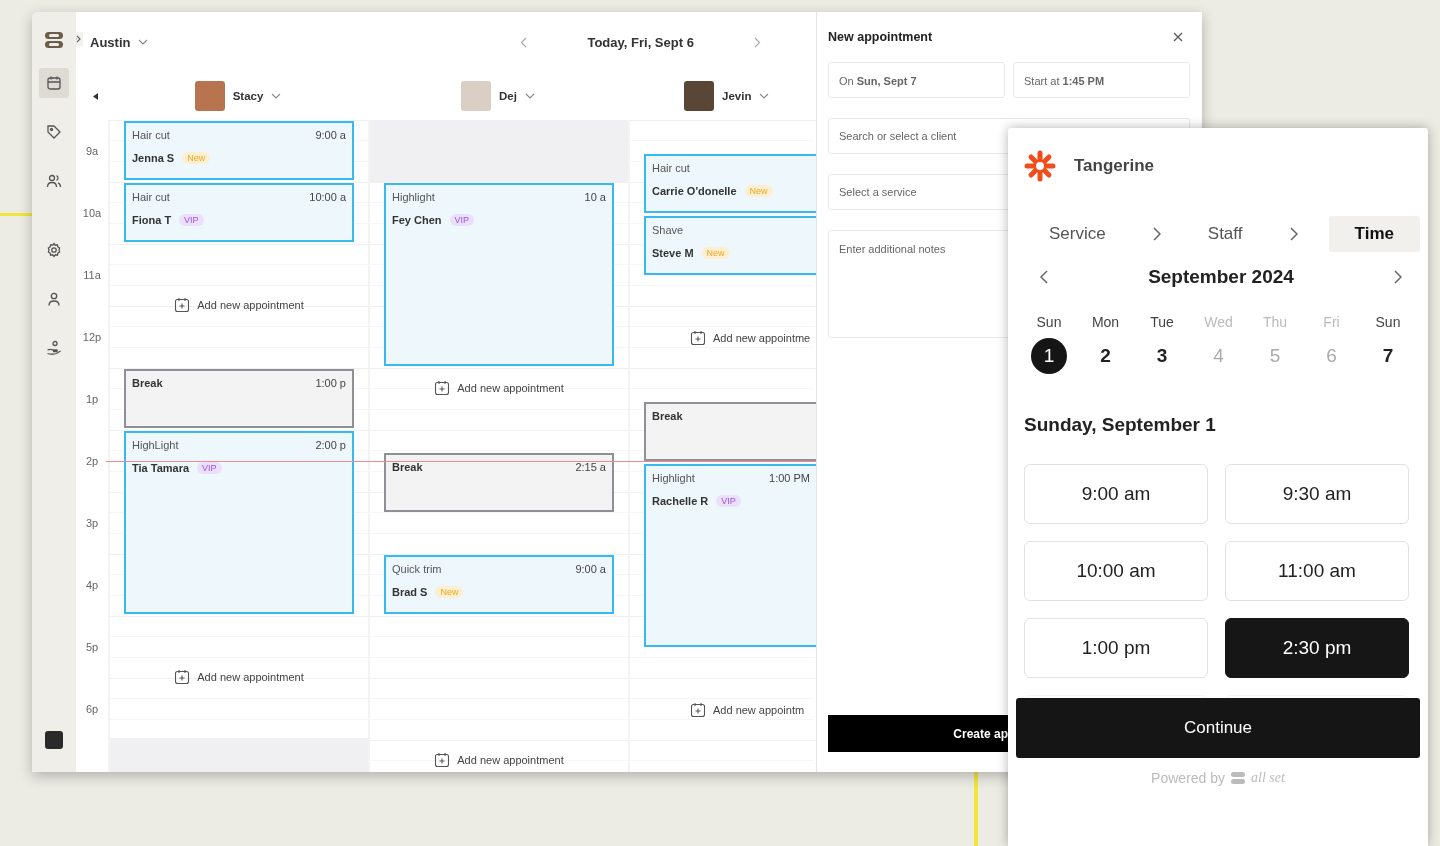 The height and width of the screenshot is (846, 1440). I want to click on client-name: Brad S, so click(410, 592).